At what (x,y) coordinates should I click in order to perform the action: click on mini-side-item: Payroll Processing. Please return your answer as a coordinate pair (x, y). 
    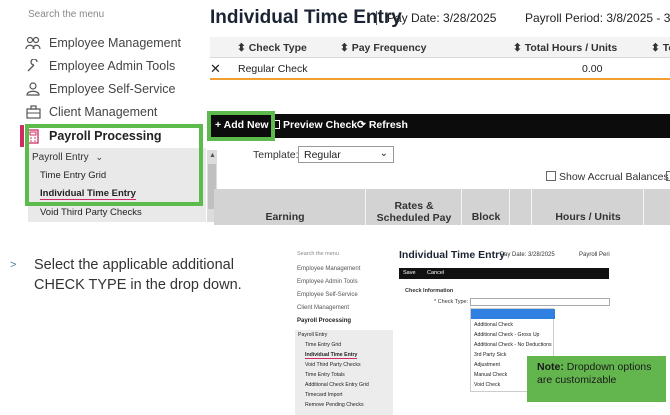
    Looking at the image, I should click on (324, 321).